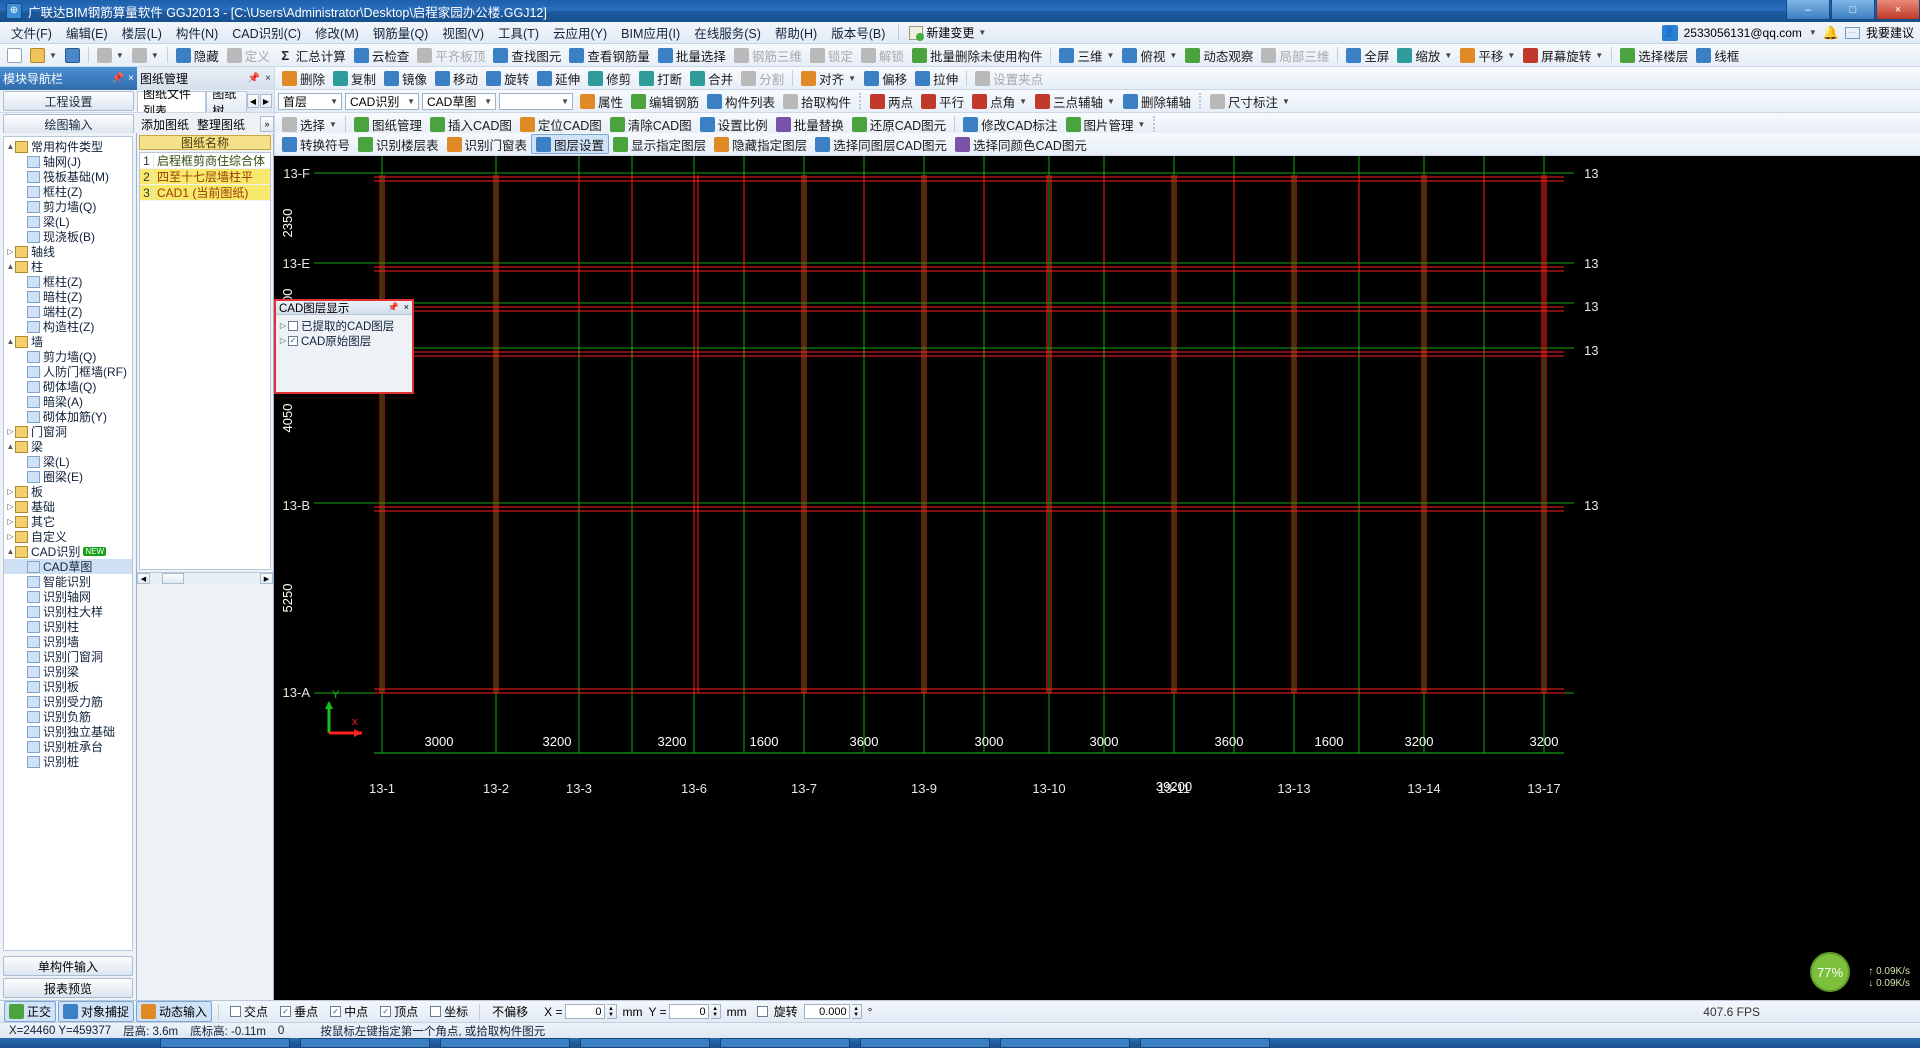  What do you see at coordinates (267, 124) in the screenshot?
I see `drawing-panel-more-icon: »` at bounding box center [267, 124].